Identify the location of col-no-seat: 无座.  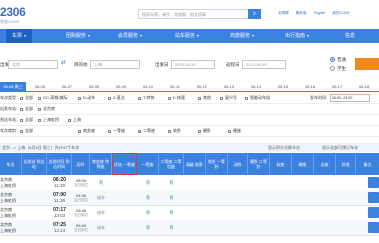
(325, 164).